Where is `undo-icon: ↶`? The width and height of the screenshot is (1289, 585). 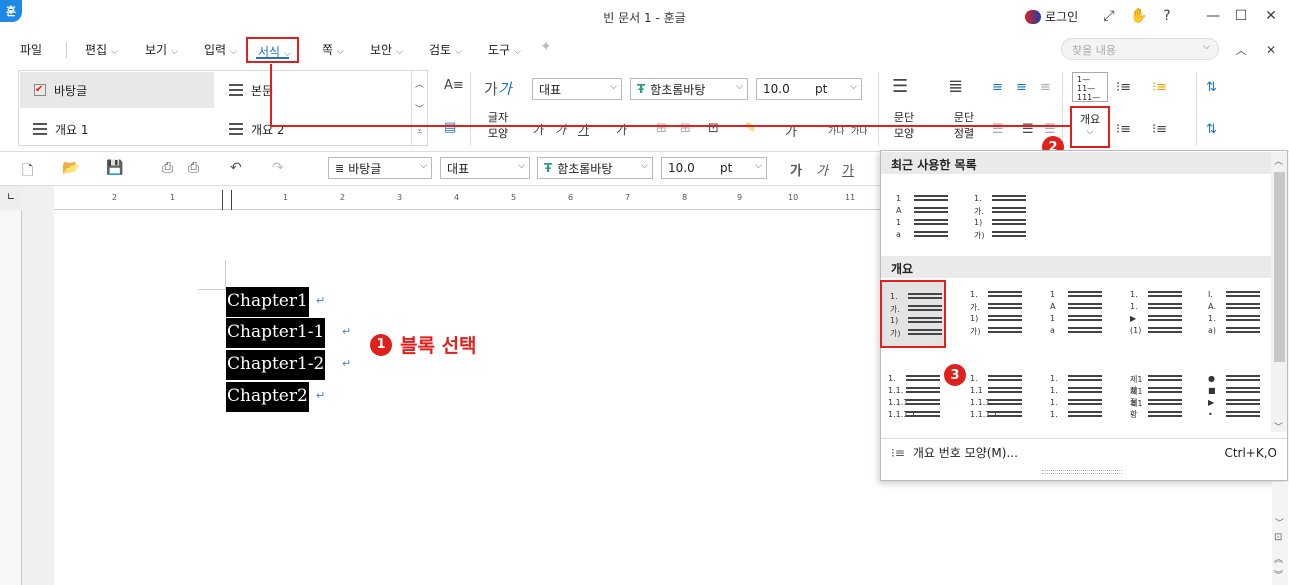
undo-icon: ↶ is located at coordinates (236, 168).